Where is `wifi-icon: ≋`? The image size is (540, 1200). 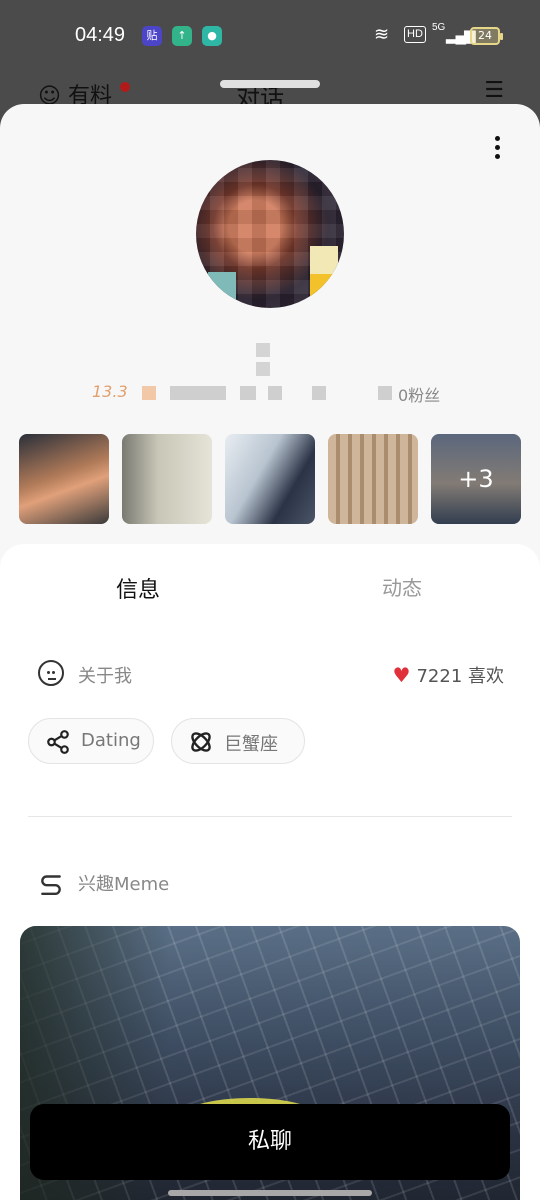
wifi-icon: ≋ is located at coordinates (382, 34).